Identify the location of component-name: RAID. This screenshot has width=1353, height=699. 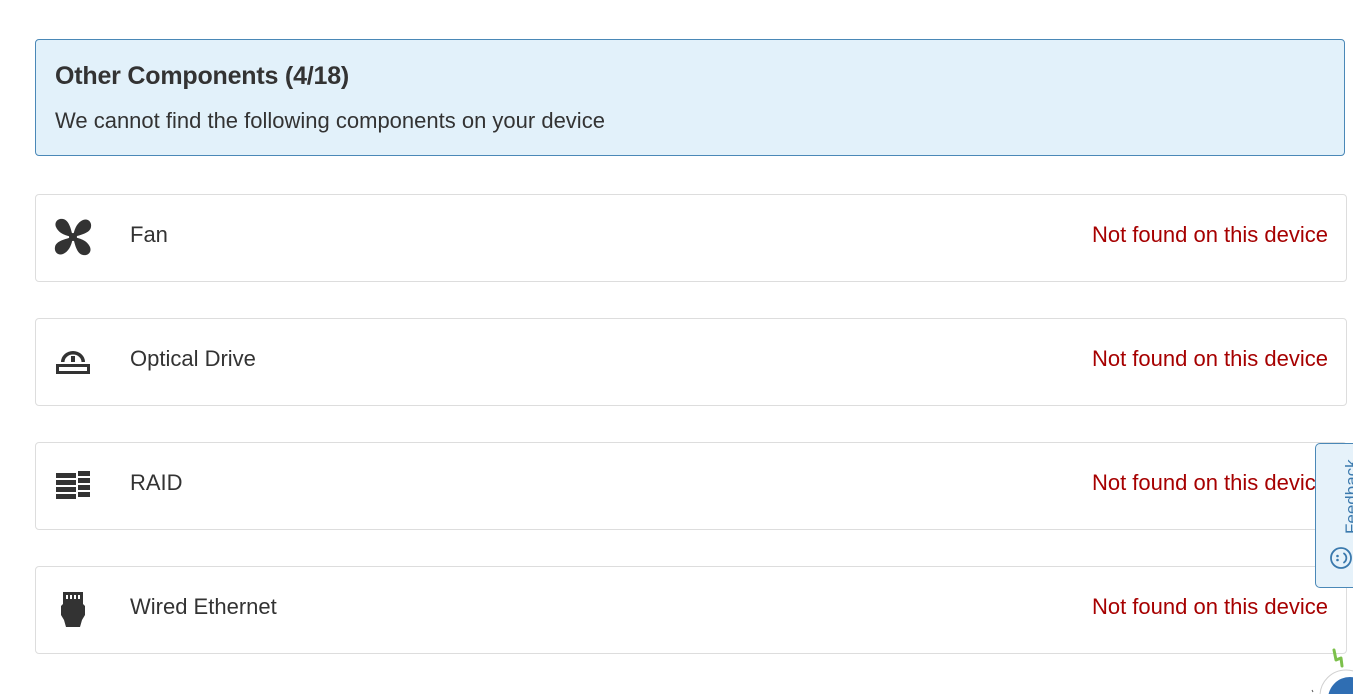
(156, 482).